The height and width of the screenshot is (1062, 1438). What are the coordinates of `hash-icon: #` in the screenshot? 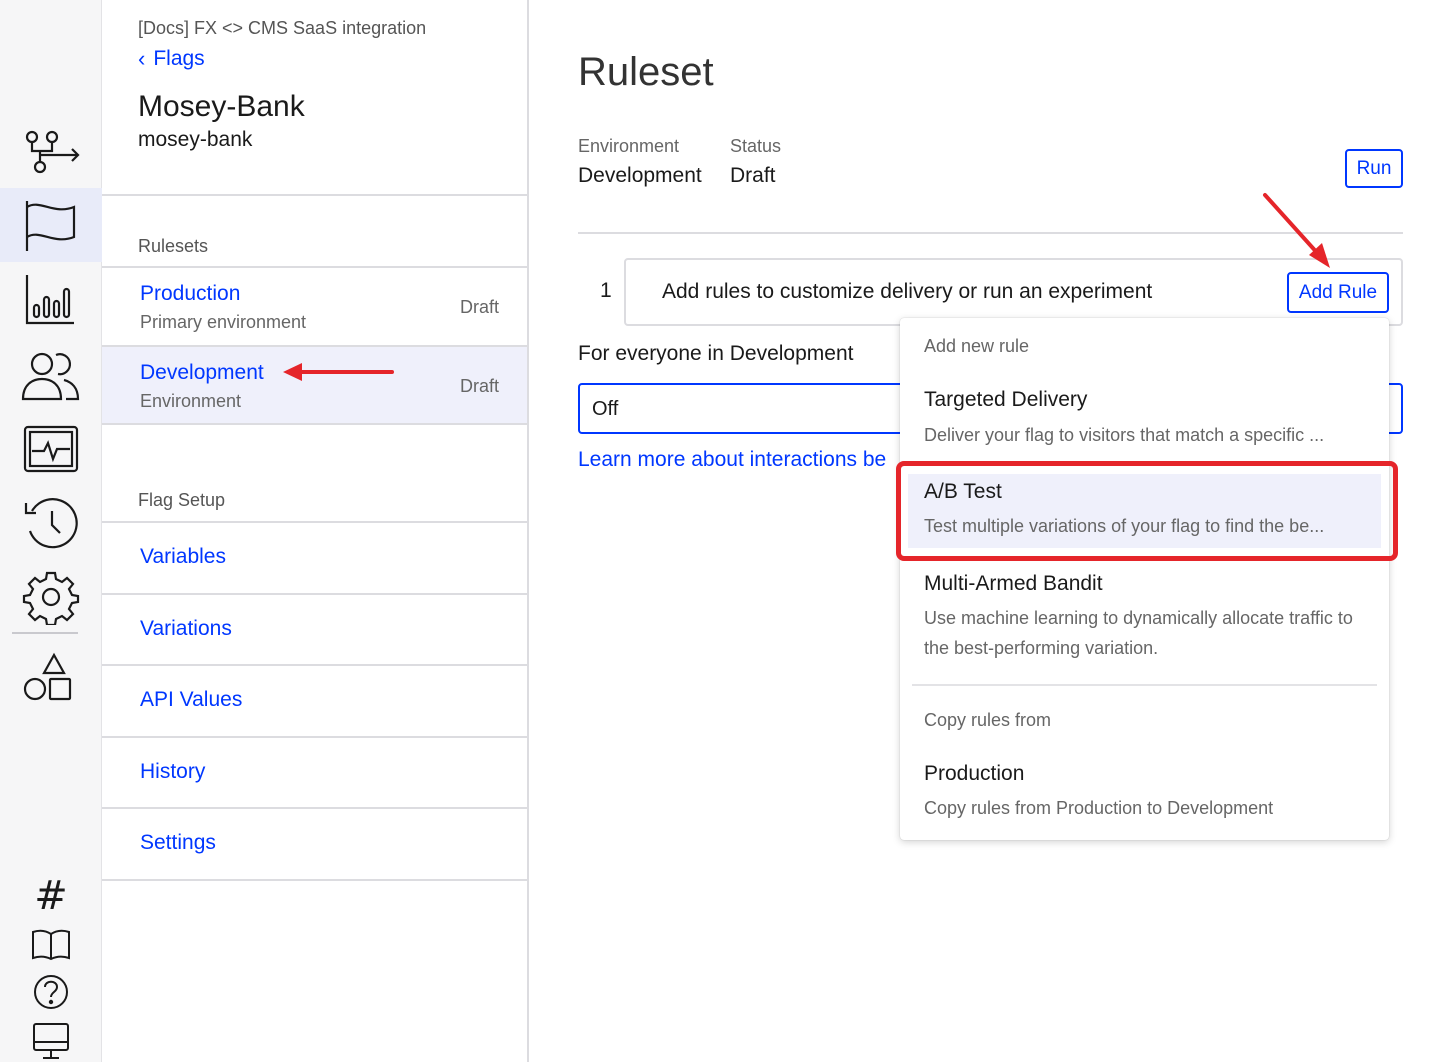 It's located at (51, 896).